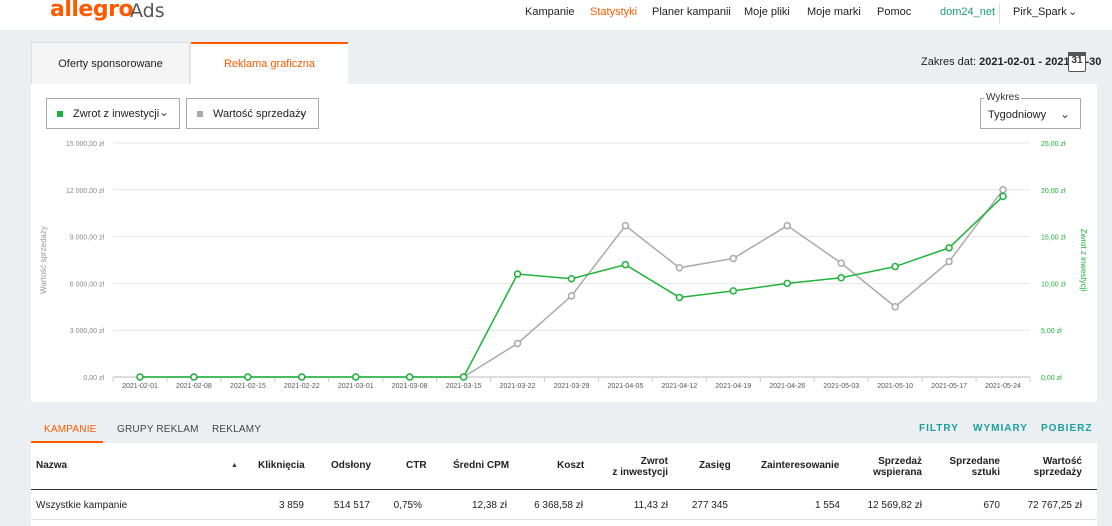 This screenshot has width=1112, height=526. Describe the element at coordinates (827, 505) in the screenshot. I see `cell-zainteresowanie: 1 554` at that location.